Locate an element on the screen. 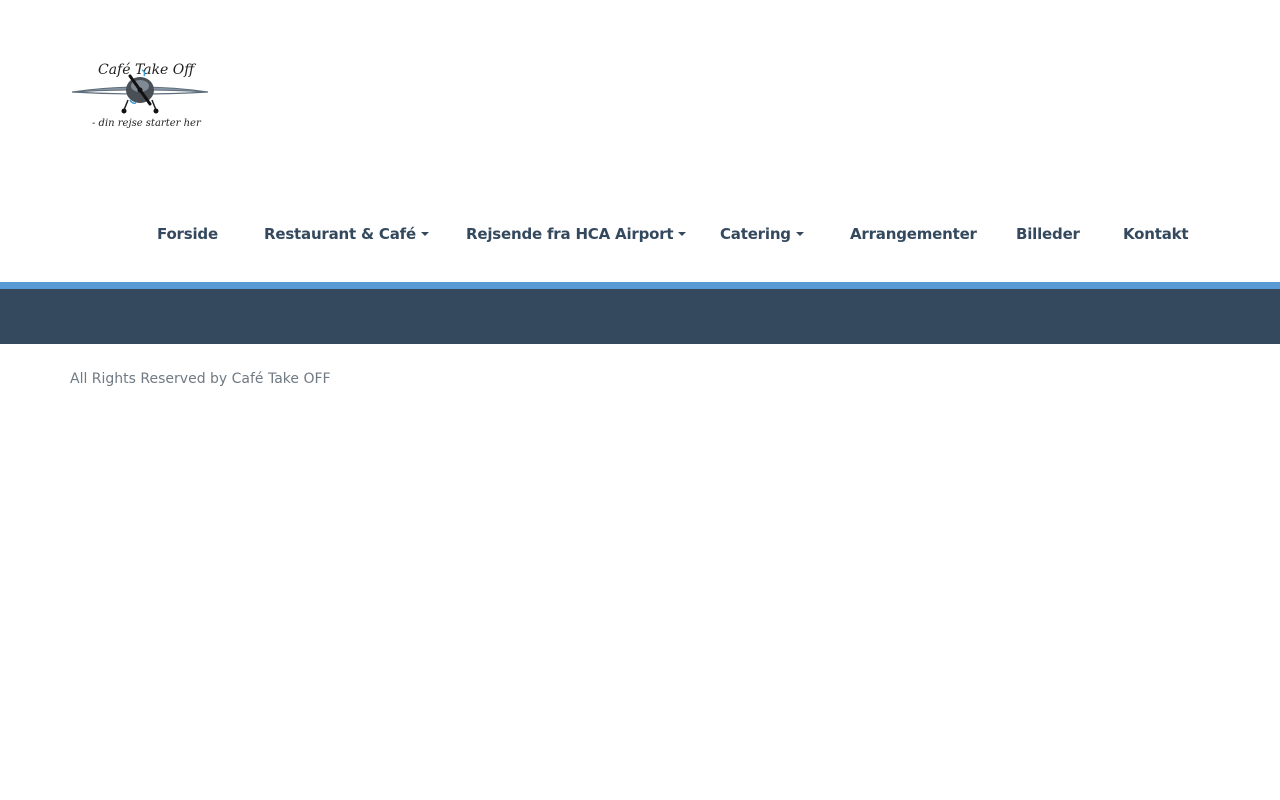  header-accent-bar is located at coordinates (640, 285).